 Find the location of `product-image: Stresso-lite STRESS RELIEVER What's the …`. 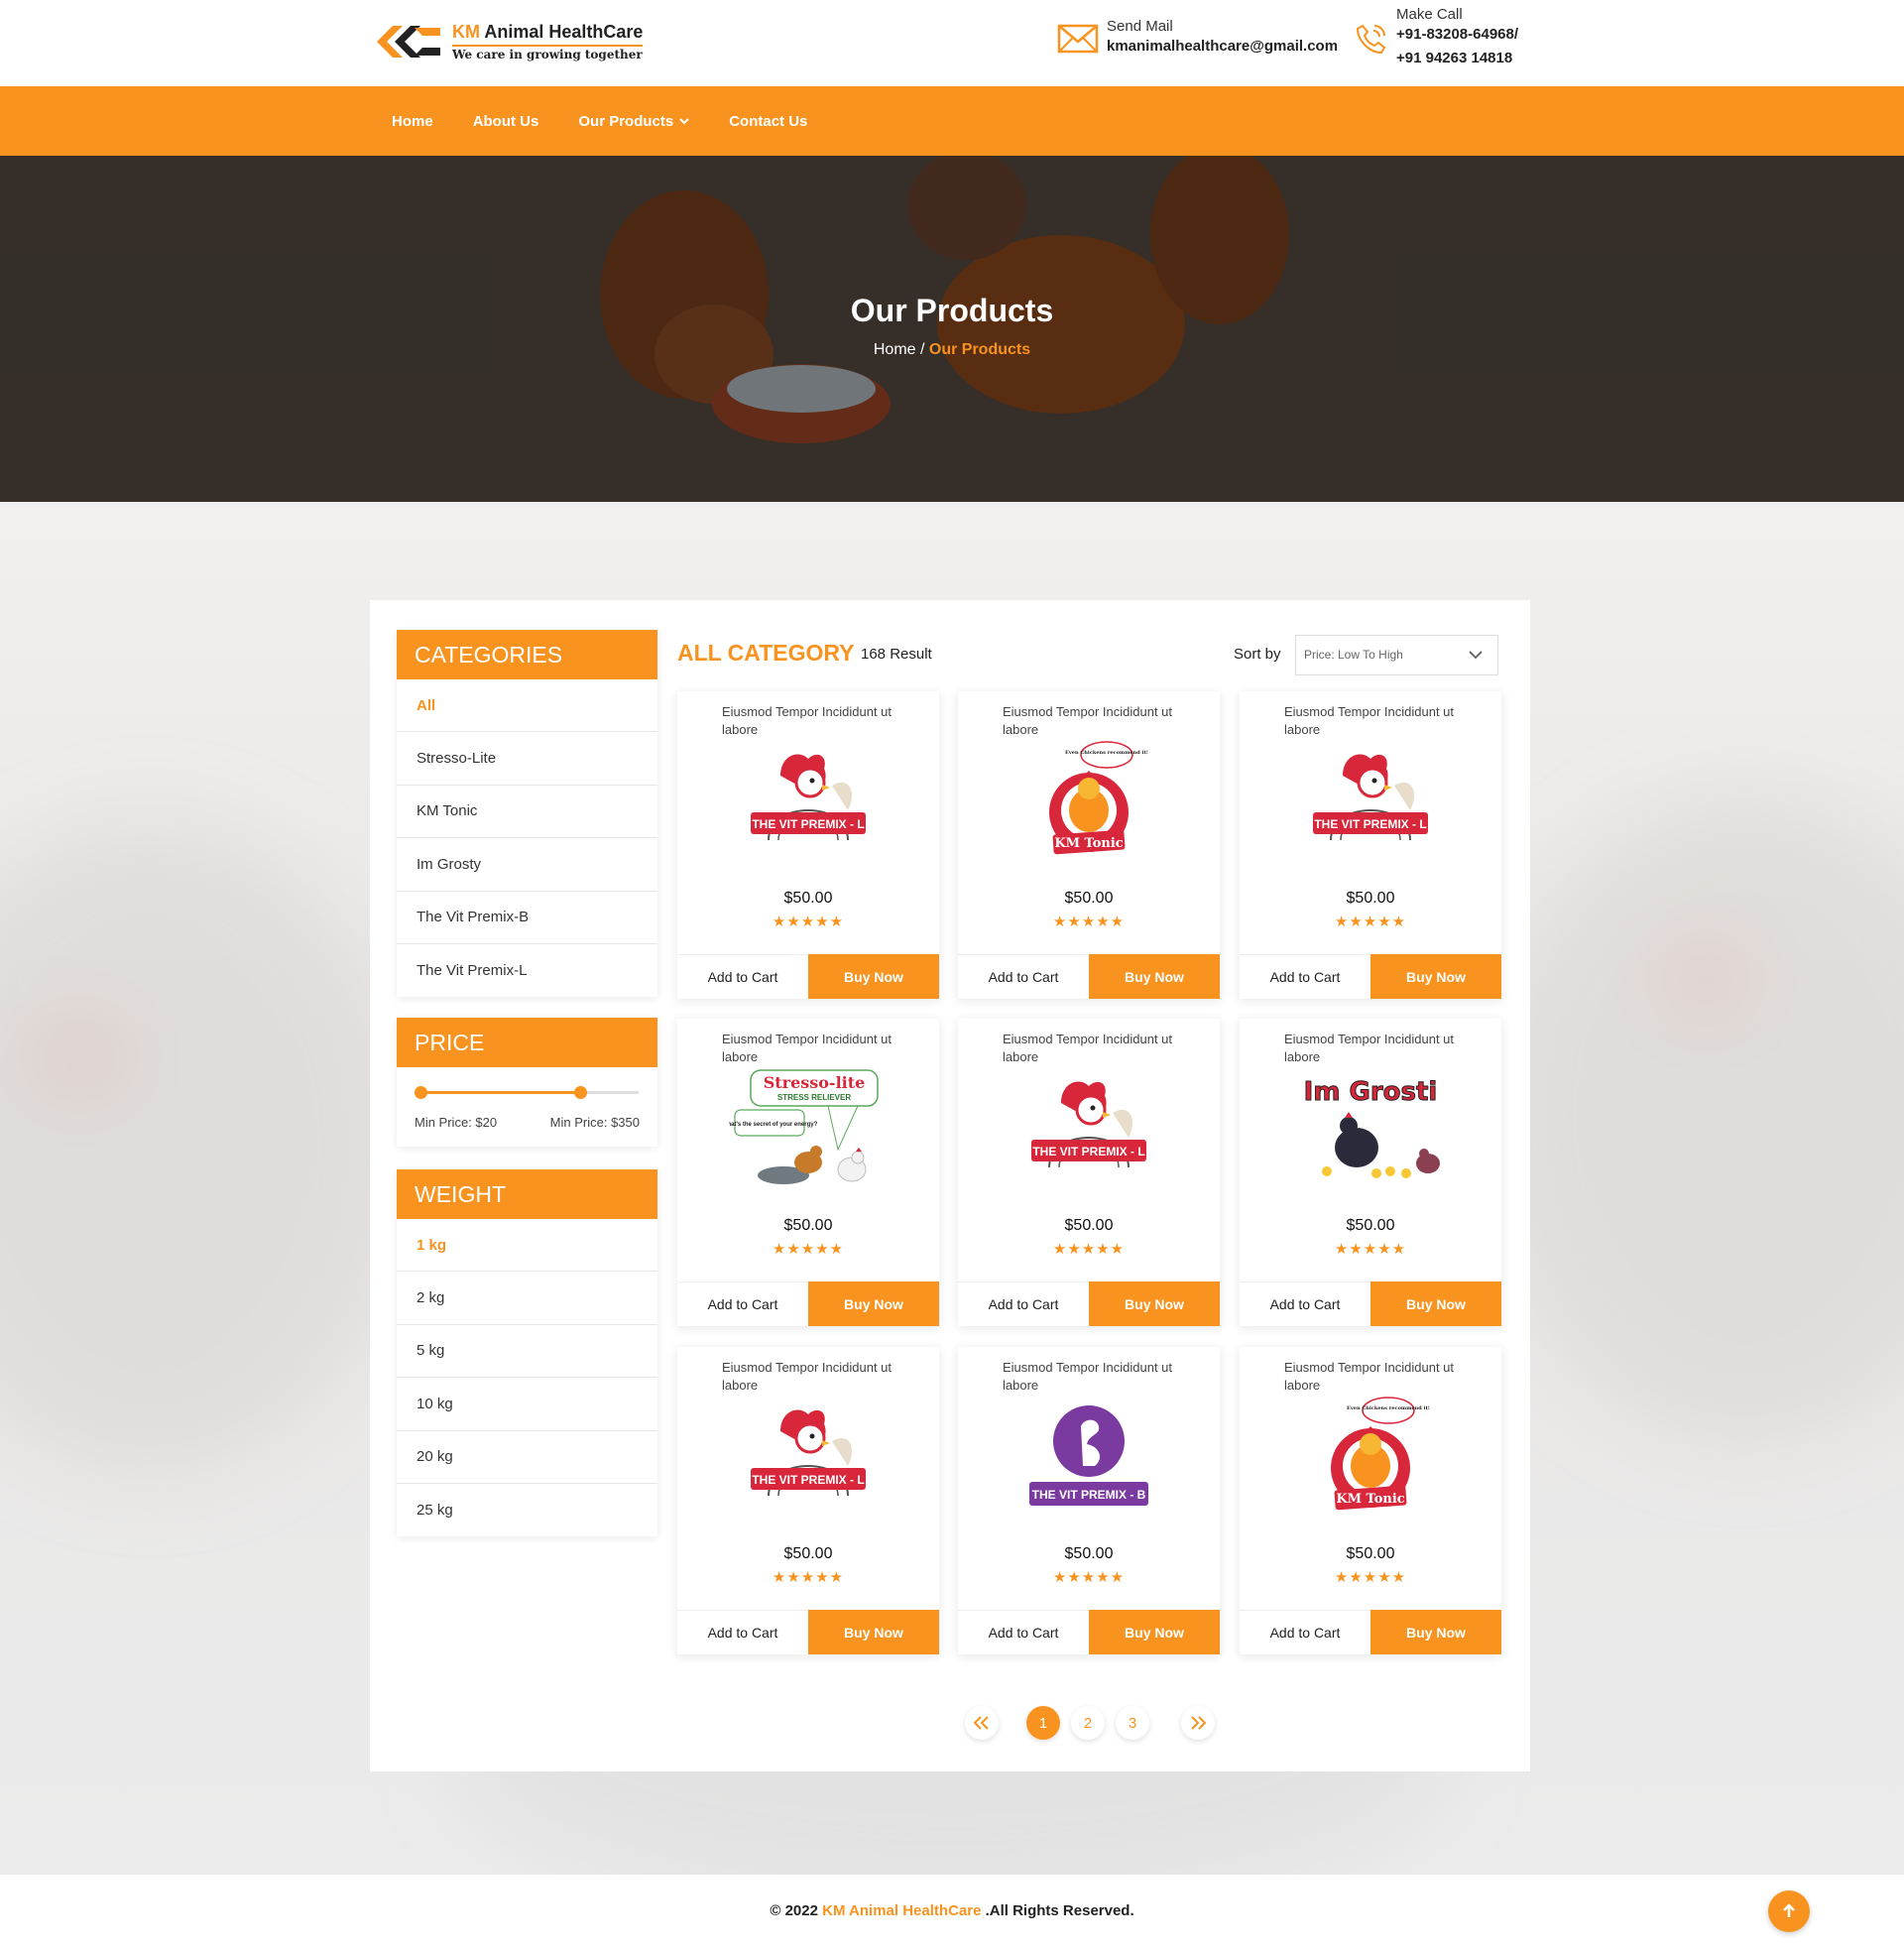

product-image: Stresso-lite STRESS RELIEVER What's the … is located at coordinates (805, 1128).